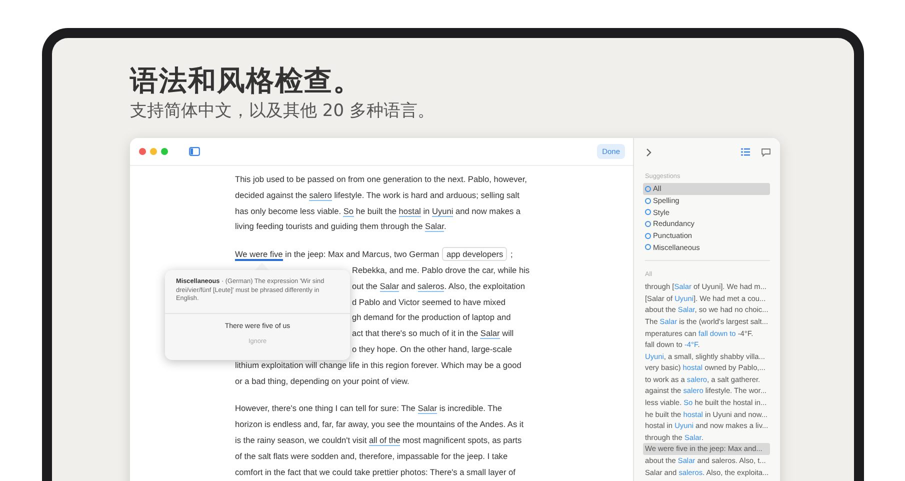 This screenshot has width=905, height=481. I want to click on chevron-right-icon, so click(649, 152).